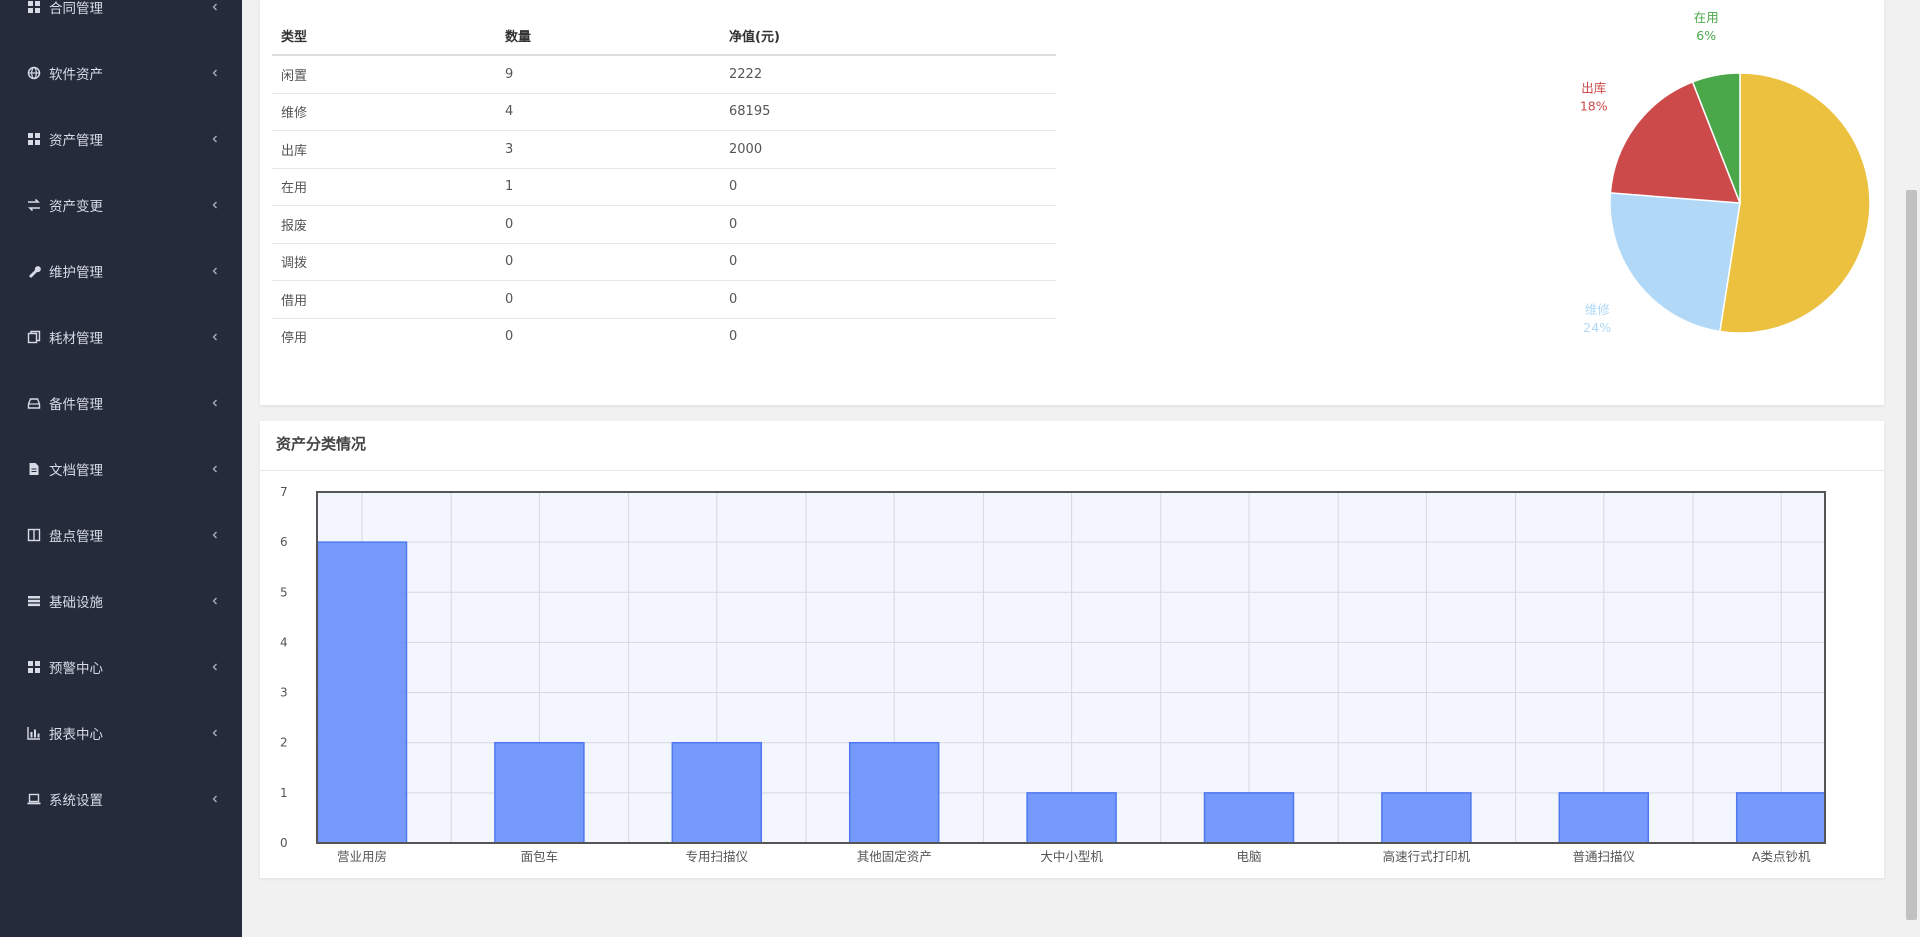 The image size is (1920, 937). What do you see at coordinates (76, 207) in the screenshot?
I see `sidebar-item-label: 资产变更` at bounding box center [76, 207].